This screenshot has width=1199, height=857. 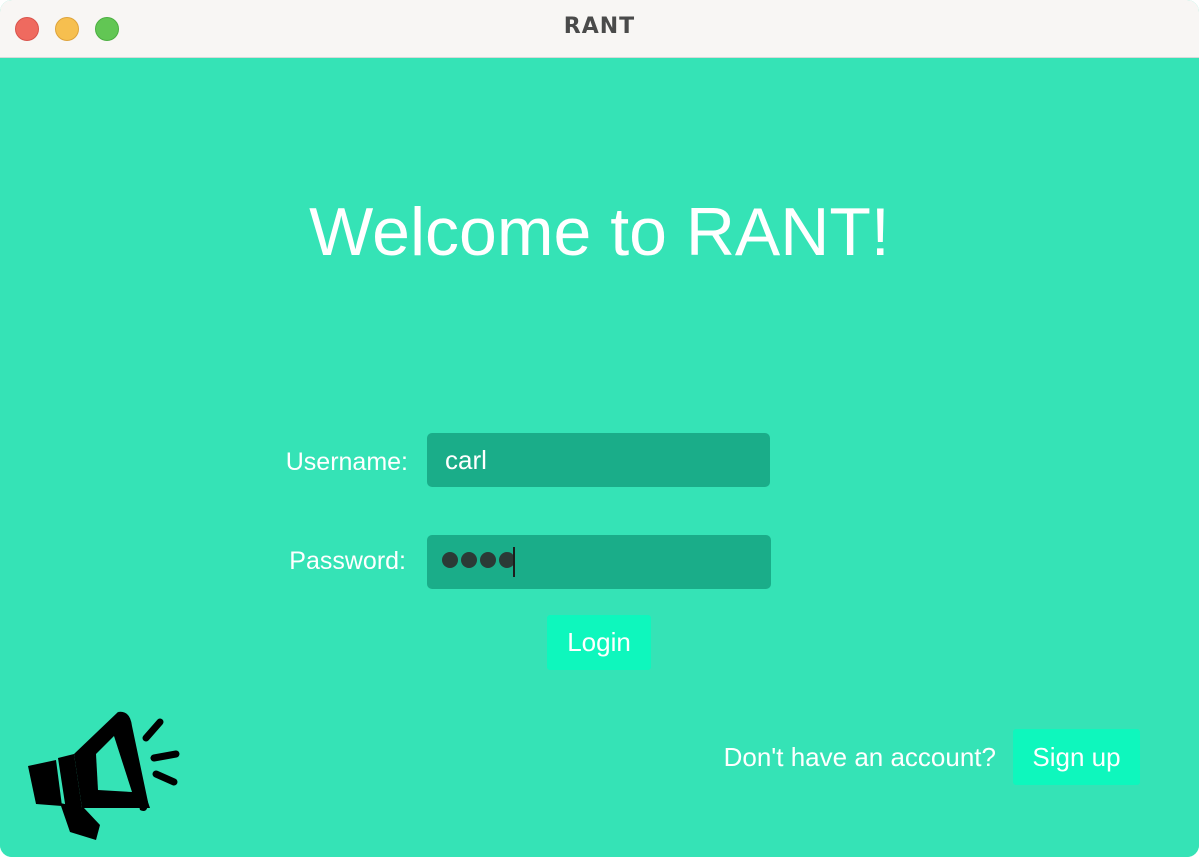 What do you see at coordinates (599, 232) in the screenshot?
I see `welcome-heading: Welcome to RANT!` at bounding box center [599, 232].